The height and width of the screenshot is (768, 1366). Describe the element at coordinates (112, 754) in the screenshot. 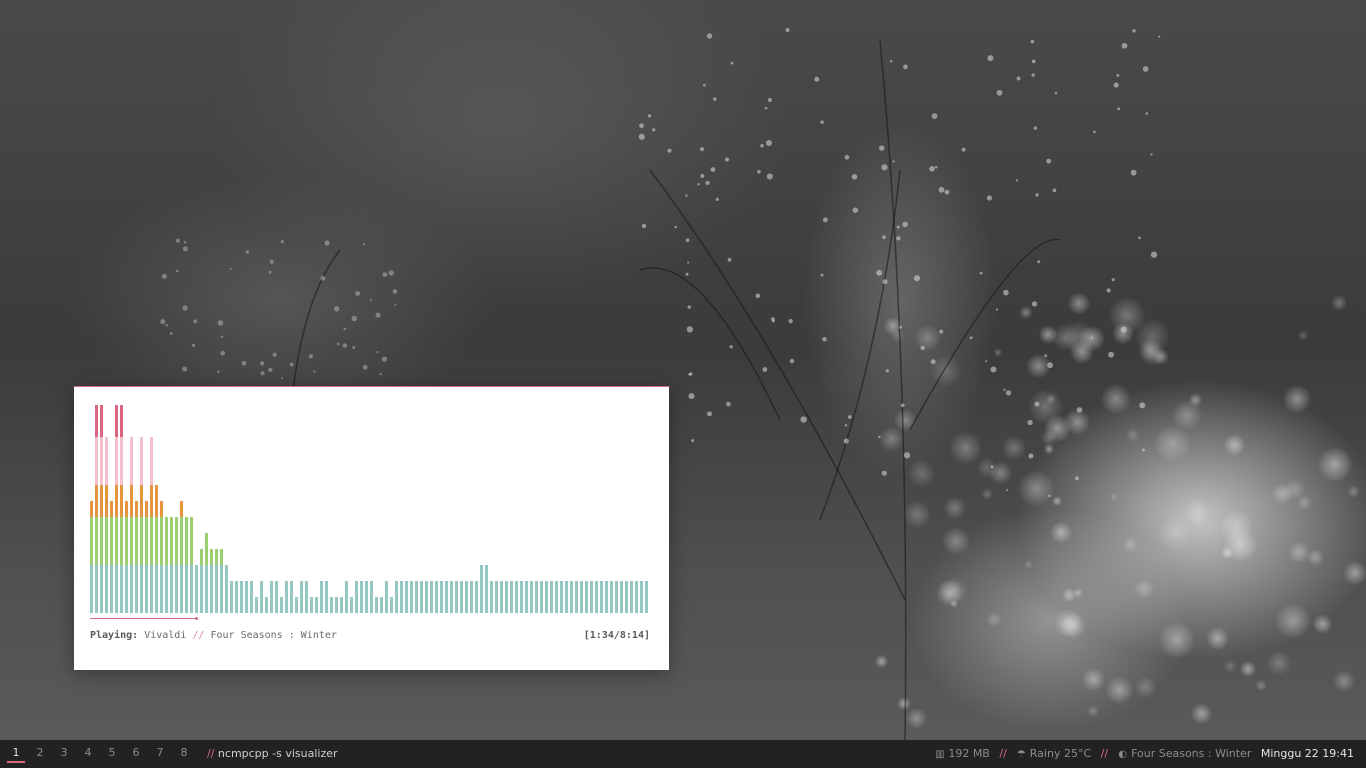

I see `workspace-5: 5` at that location.